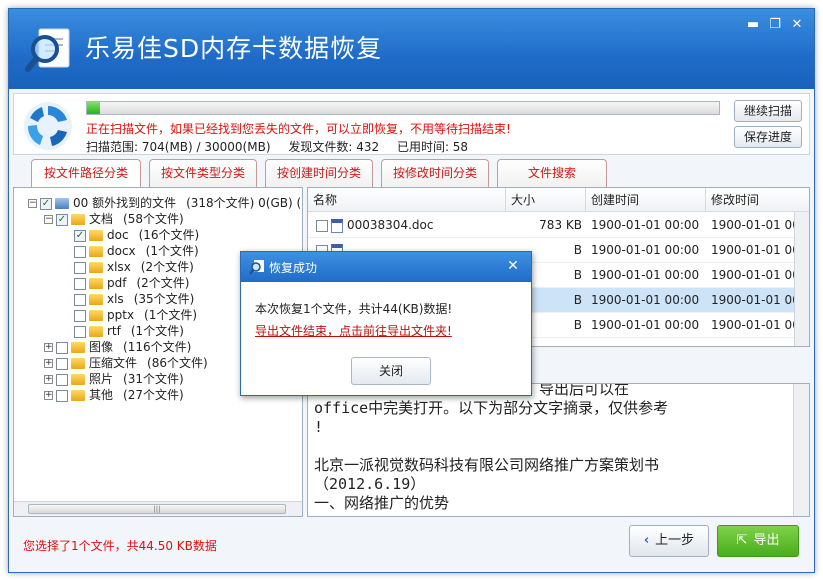 This screenshot has height=580, width=823. Describe the element at coordinates (86, 173) in the screenshot. I see `tab-by-path: 按文件路径分类` at that location.